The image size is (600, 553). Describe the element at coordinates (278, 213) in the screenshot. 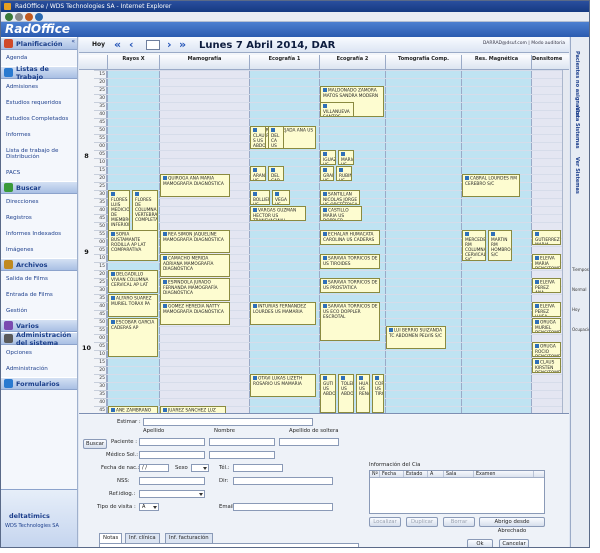

I see `appointment-card: VARGAS GUZMAN HECTOR US TRANSVAGINAL` at that location.